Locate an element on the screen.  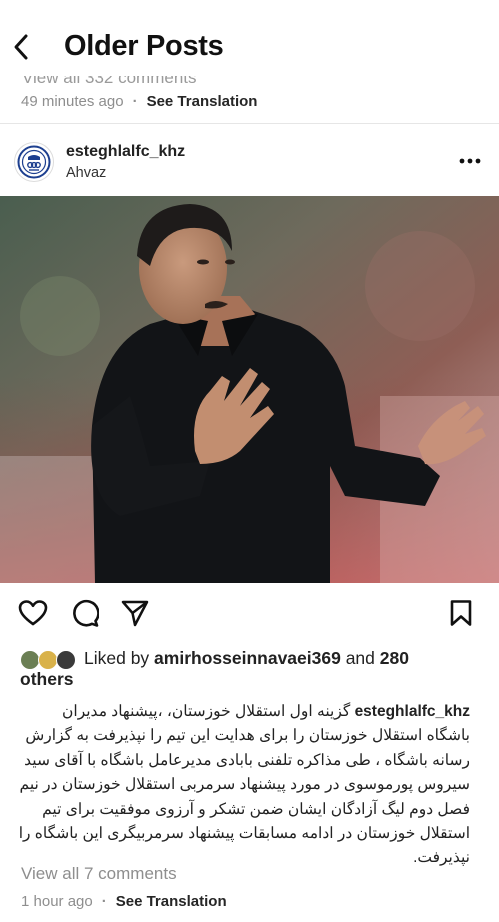
comment-icon is located at coordinates (86, 613).